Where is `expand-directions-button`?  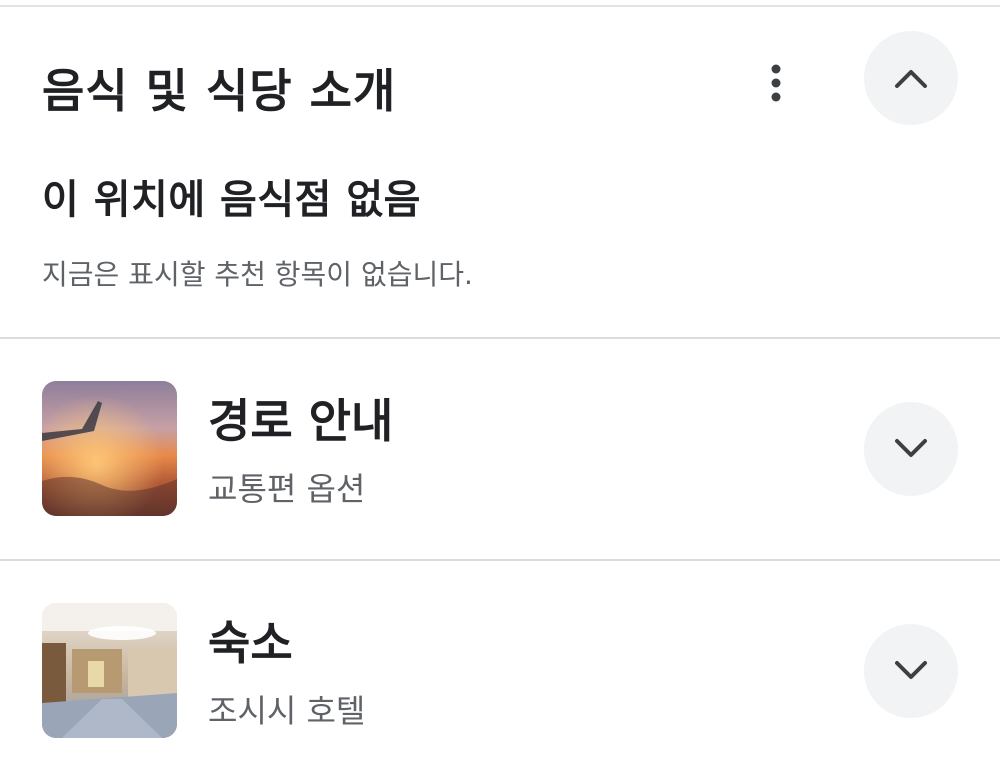
expand-directions-button is located at coordinates (911, 449).